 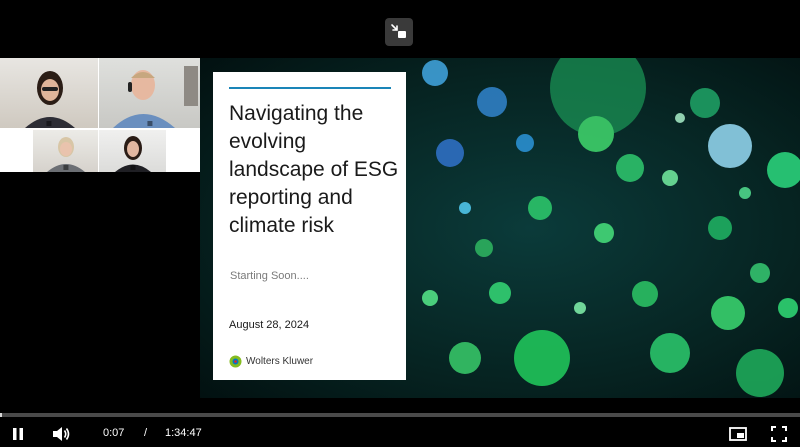 I want to click on exit-fullscreen-button, so click(x=399, y=32).